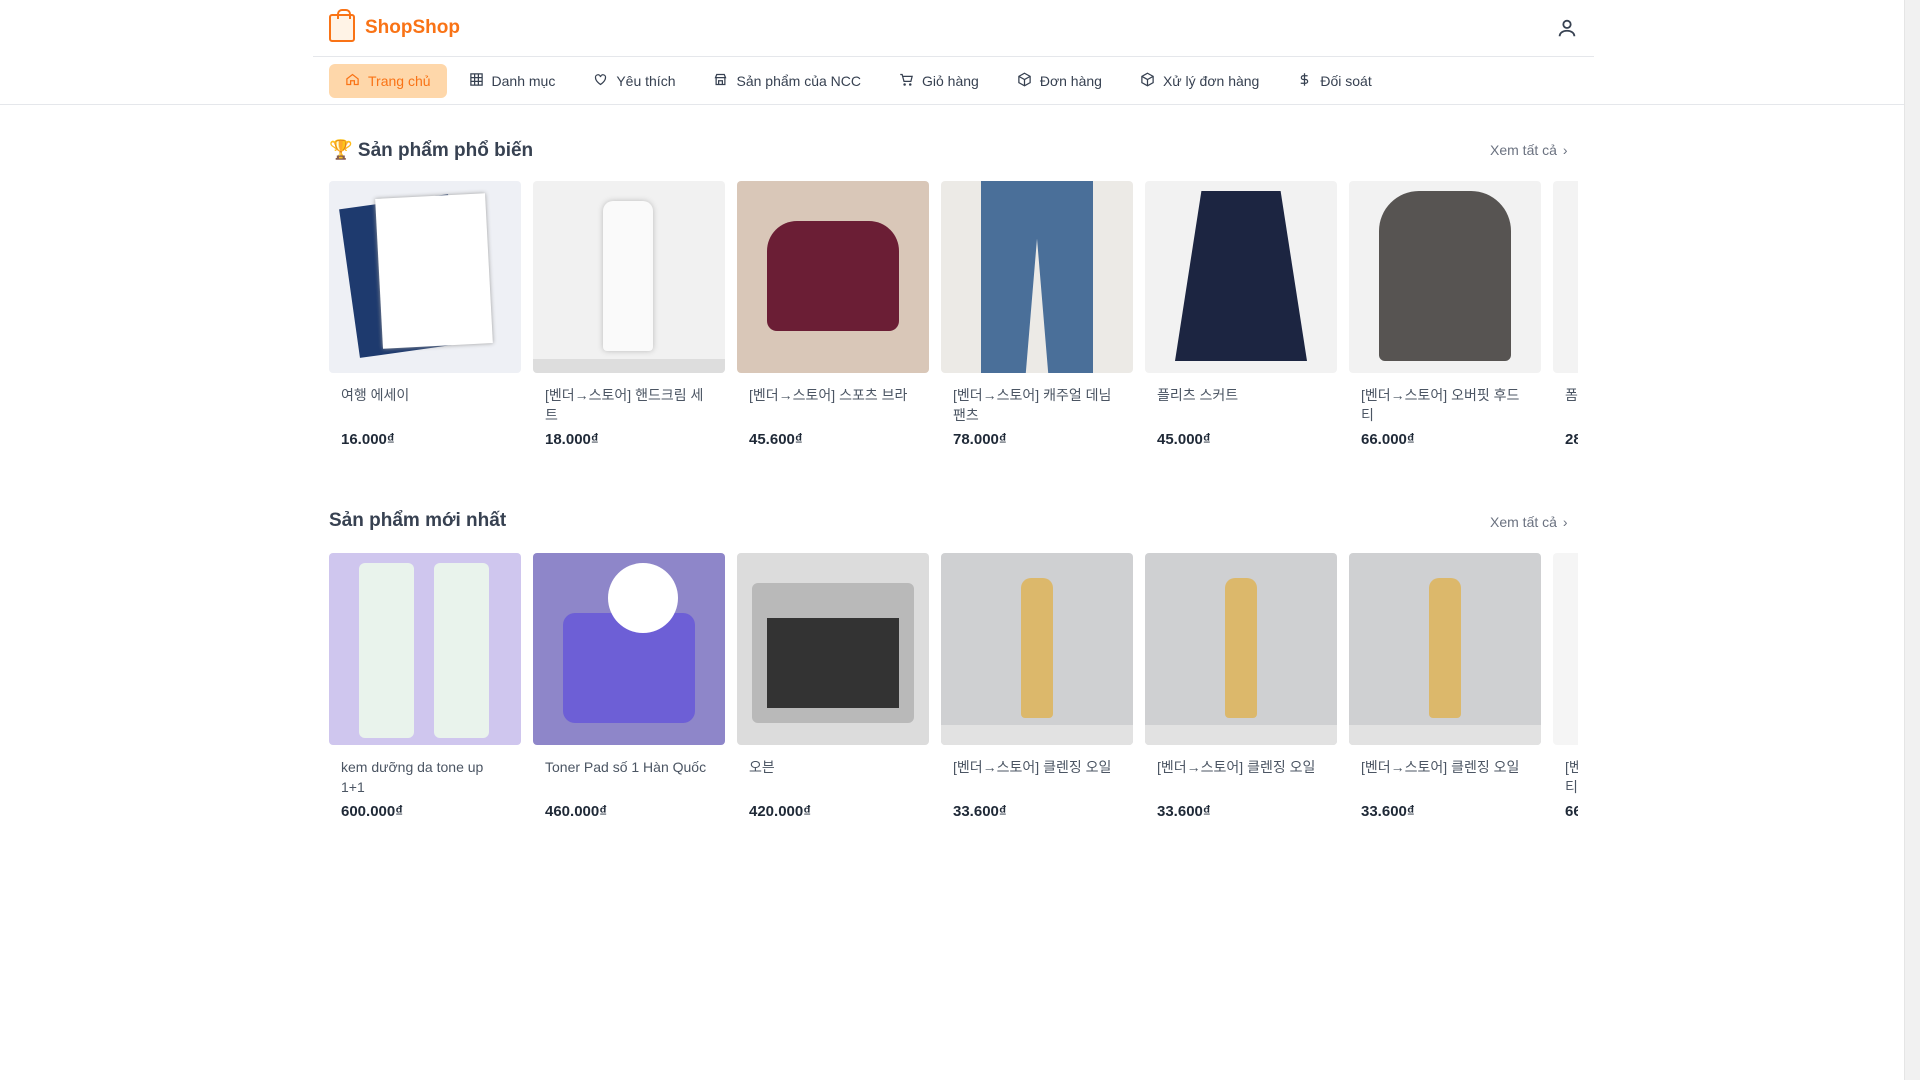 This screenshot has height=1080, width=1920. What do you see at coordinates (425, 774) in the screenshot?
I see `product-name: kem dưỡng da tone up 1+1` at bounding box center [425, 774].